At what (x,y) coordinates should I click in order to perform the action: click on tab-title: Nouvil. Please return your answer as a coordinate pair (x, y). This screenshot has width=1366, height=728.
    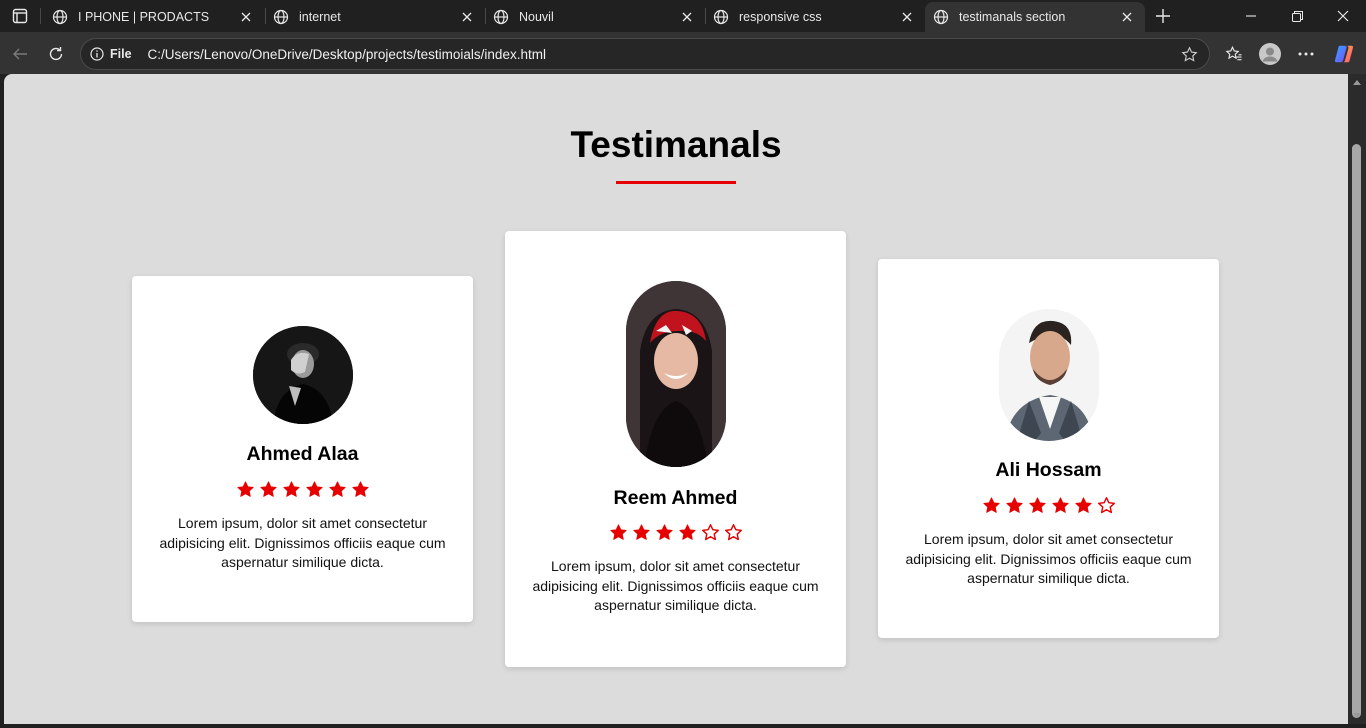
    Looking at the image, I should click on (536, 17).